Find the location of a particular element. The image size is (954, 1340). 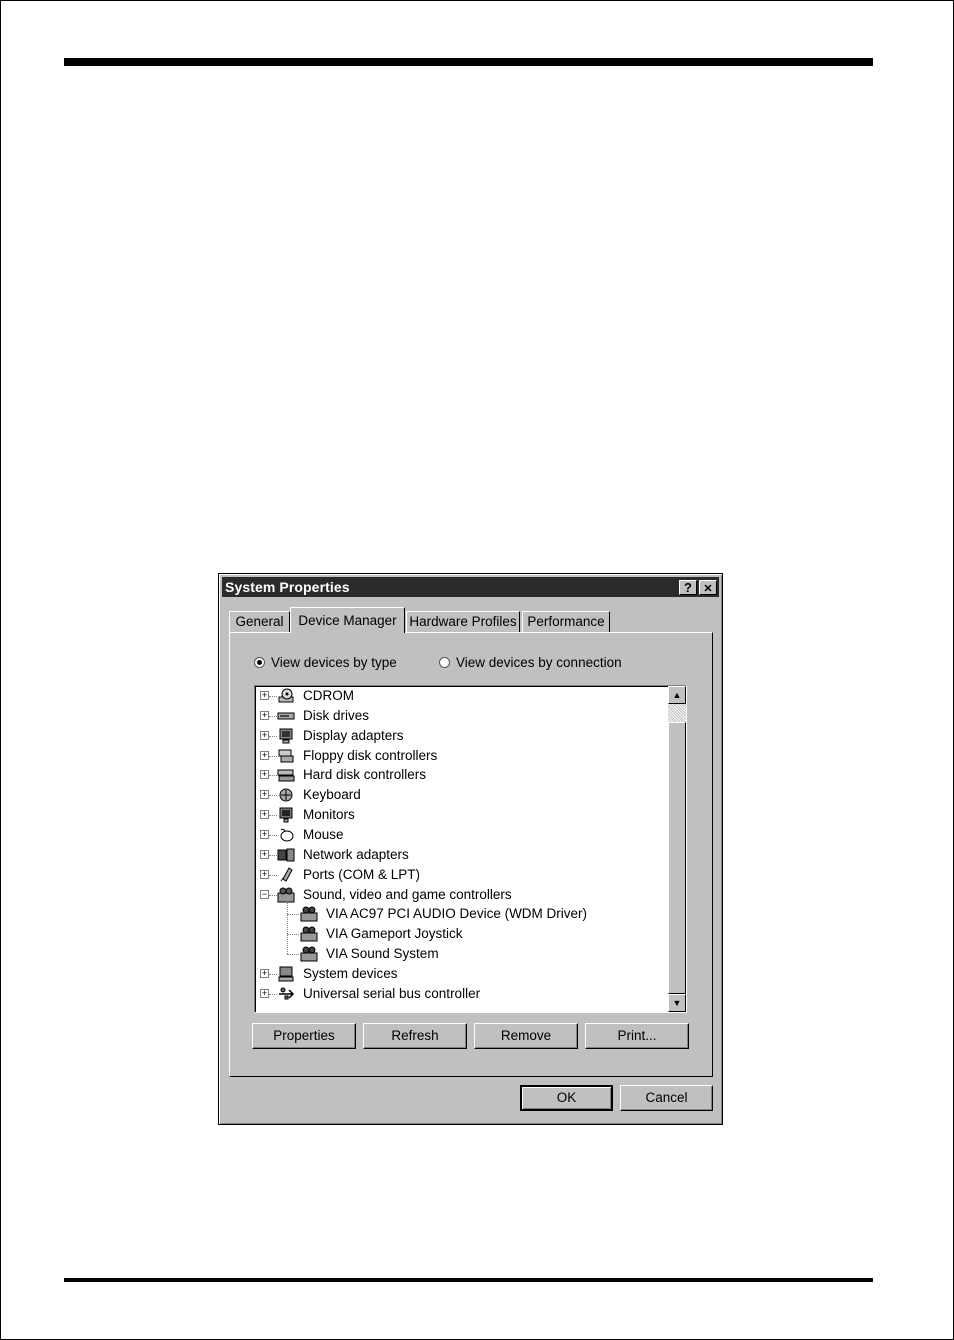

tree-item-label: Network adapters is located at coordinates (356, 854).